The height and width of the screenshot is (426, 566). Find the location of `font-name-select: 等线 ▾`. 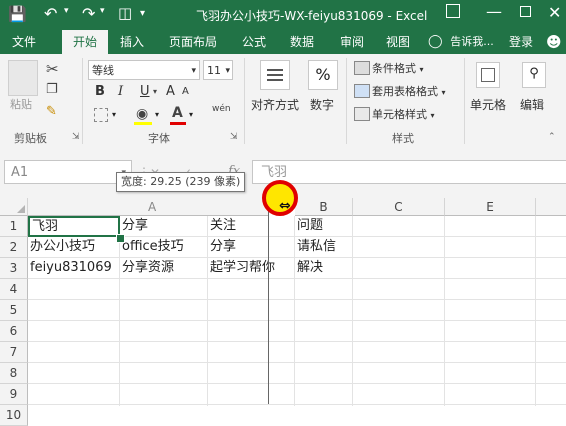

font-name-select: 等线 ▾ is located at coordinates (144, 70).